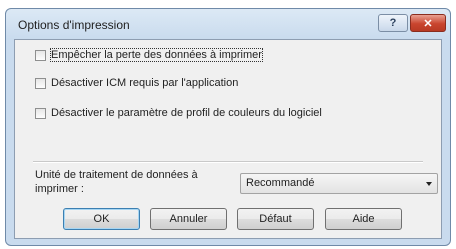  I want to click on option-label: Désactiver ICM requis par l'application, so click(145, 83).